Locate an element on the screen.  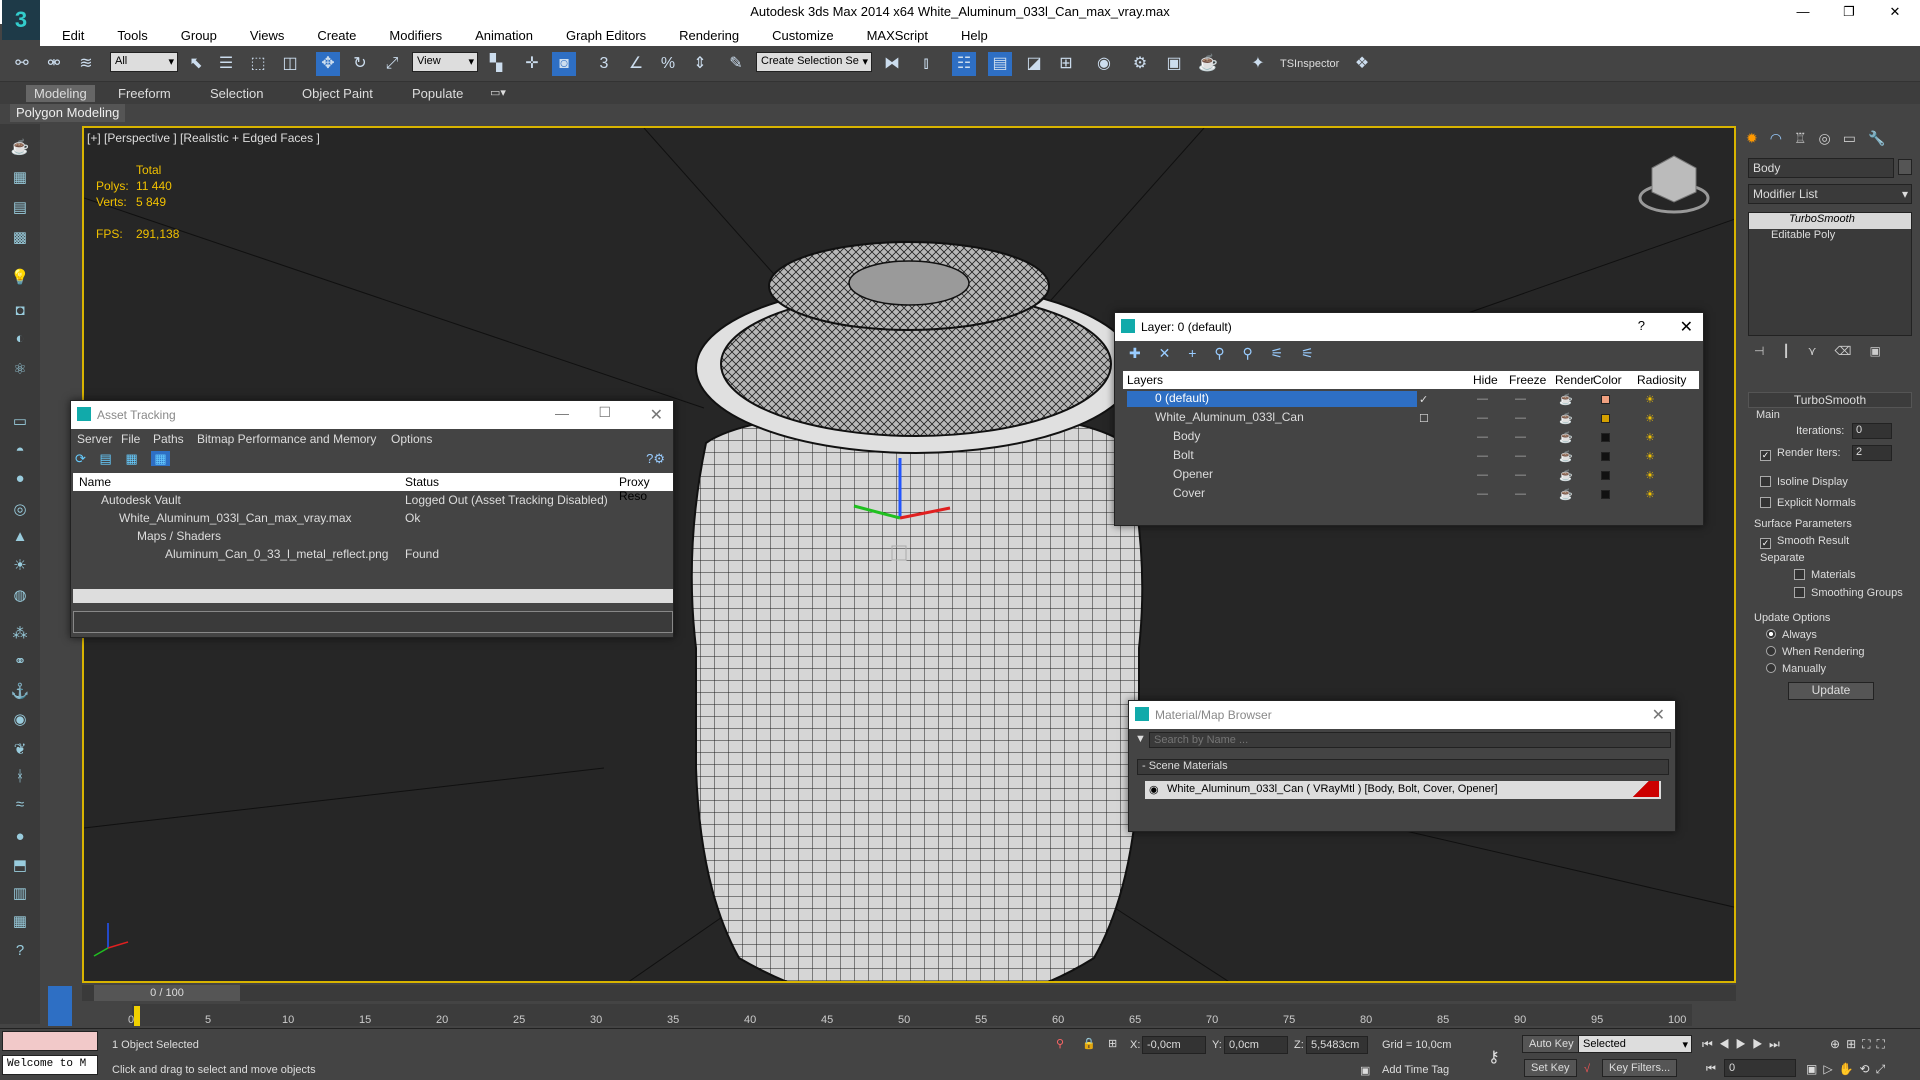
zoom-extents-icon: ⛶ is located at coordinates (1869, 1044).